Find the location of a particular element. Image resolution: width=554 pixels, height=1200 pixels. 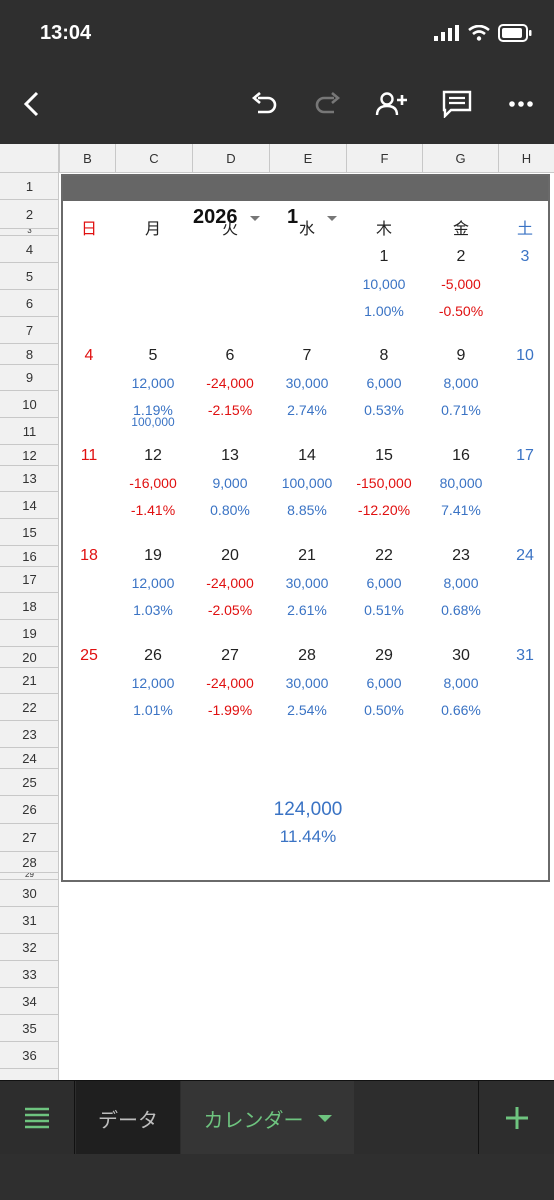

redo-icon is located at coordinates (328, 103).